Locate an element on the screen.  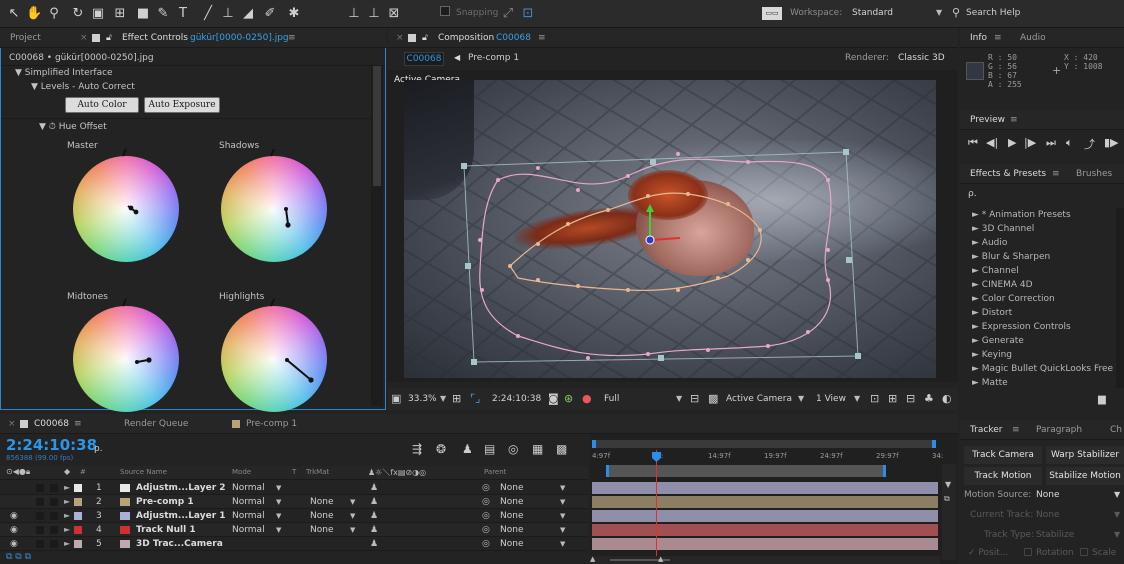
pan-behind-tool-icon: ⊞ is located at coordinates (120, 14).